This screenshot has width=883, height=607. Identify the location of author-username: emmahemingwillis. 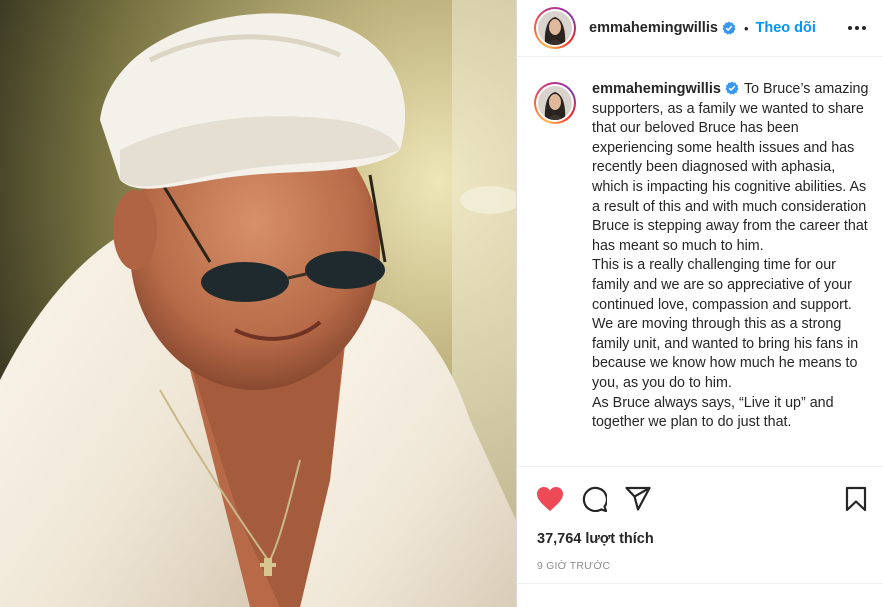
(653, 28).